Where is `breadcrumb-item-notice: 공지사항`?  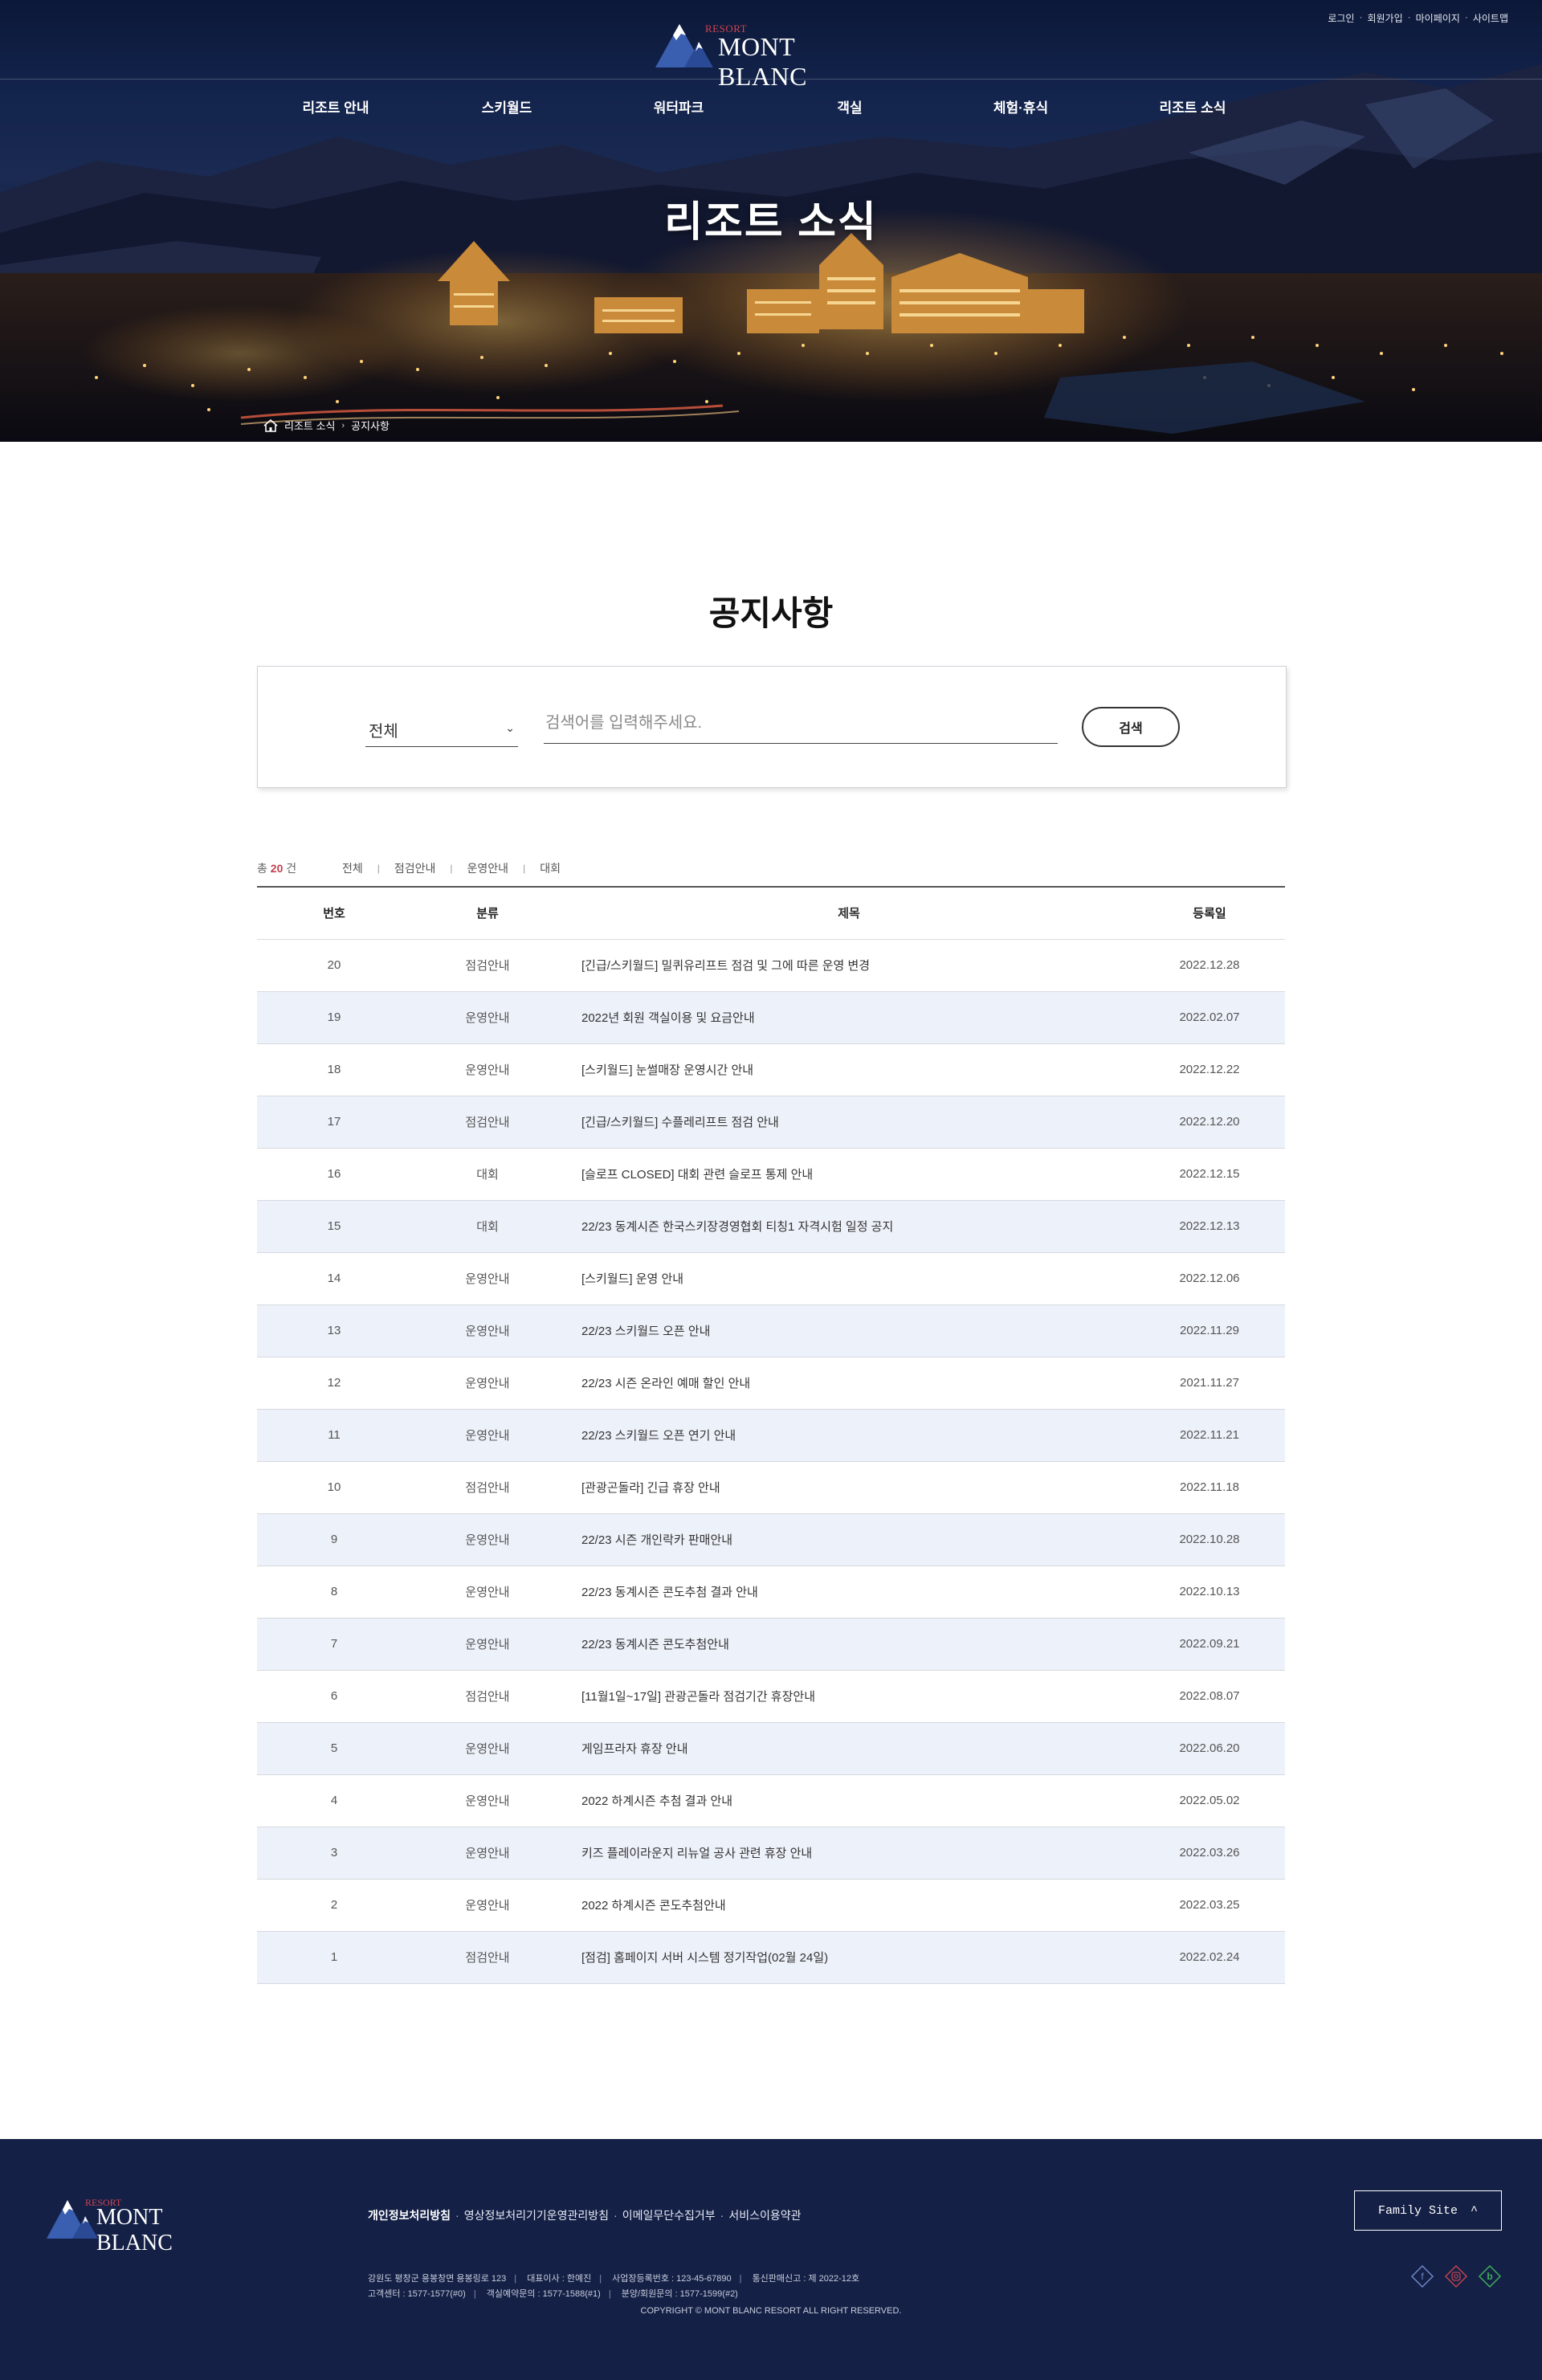
breadcrumb-item-notice: 공지사항 is located at coordinates (370, 425).